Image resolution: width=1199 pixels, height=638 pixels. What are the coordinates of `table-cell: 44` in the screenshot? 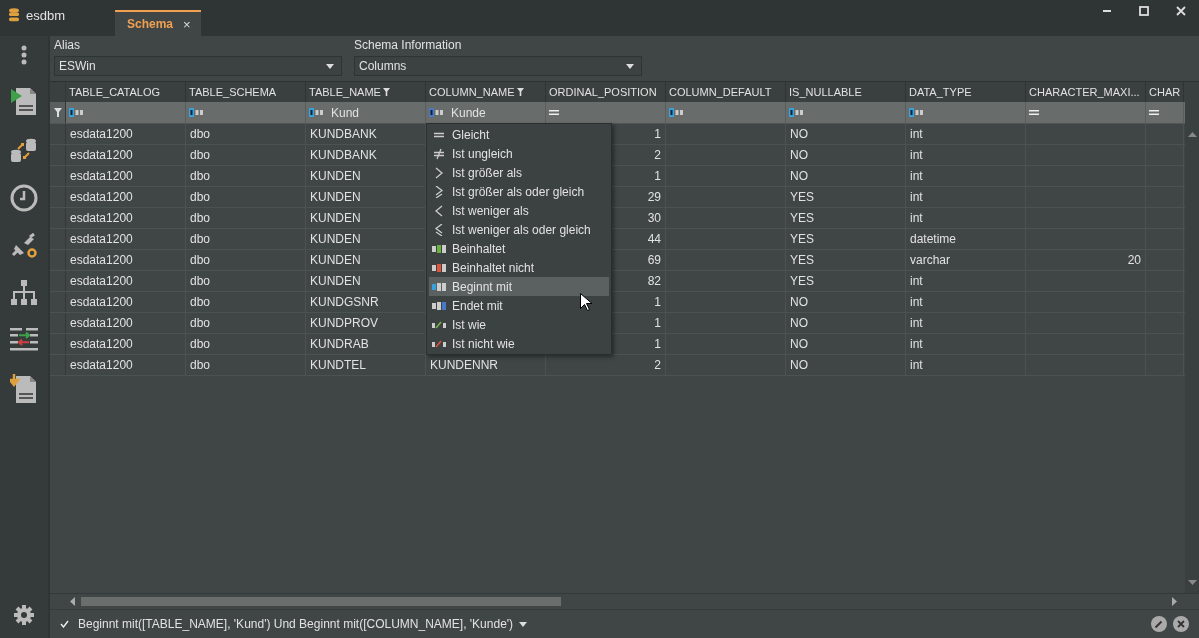 It's located at (654, 239).